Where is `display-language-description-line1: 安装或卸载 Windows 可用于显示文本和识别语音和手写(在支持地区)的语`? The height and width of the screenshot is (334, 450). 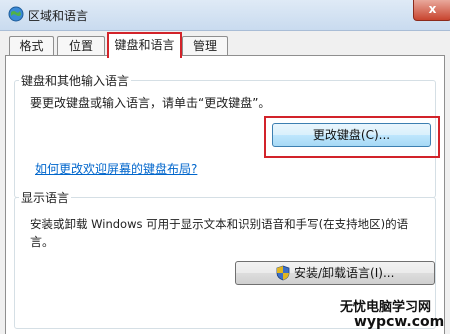
display-language-description-line1: 安装或卸载 Windows 可用于显示文本和识别语音和手写(在支持地区)的语 is located at coordinates (219, 224).